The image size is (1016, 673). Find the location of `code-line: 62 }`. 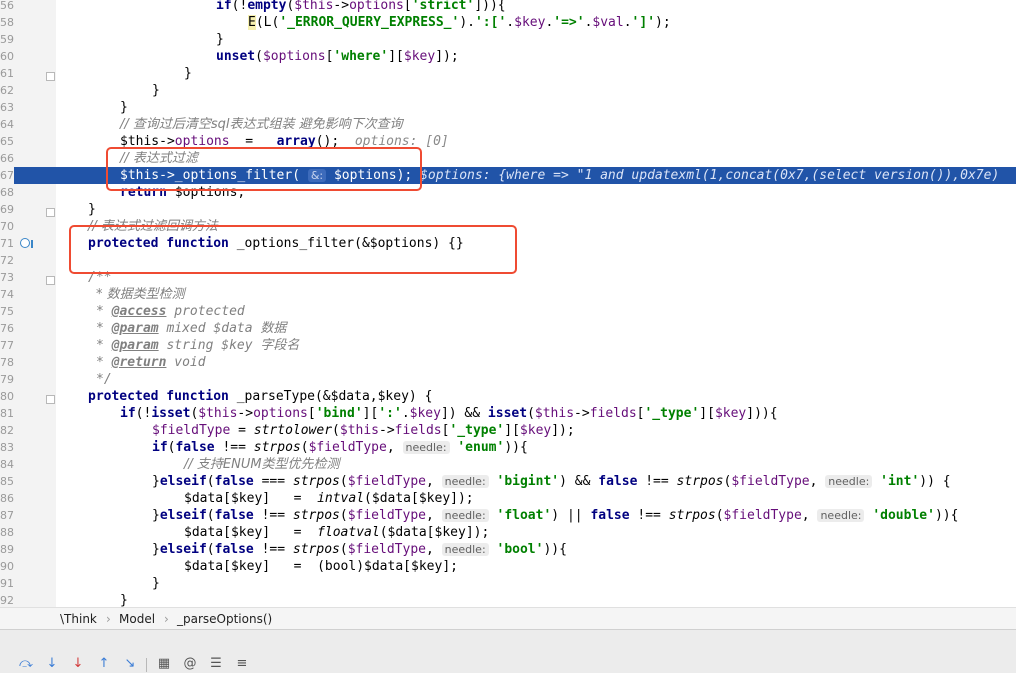

code-line: 62 } is located at coordinates (508, 90).